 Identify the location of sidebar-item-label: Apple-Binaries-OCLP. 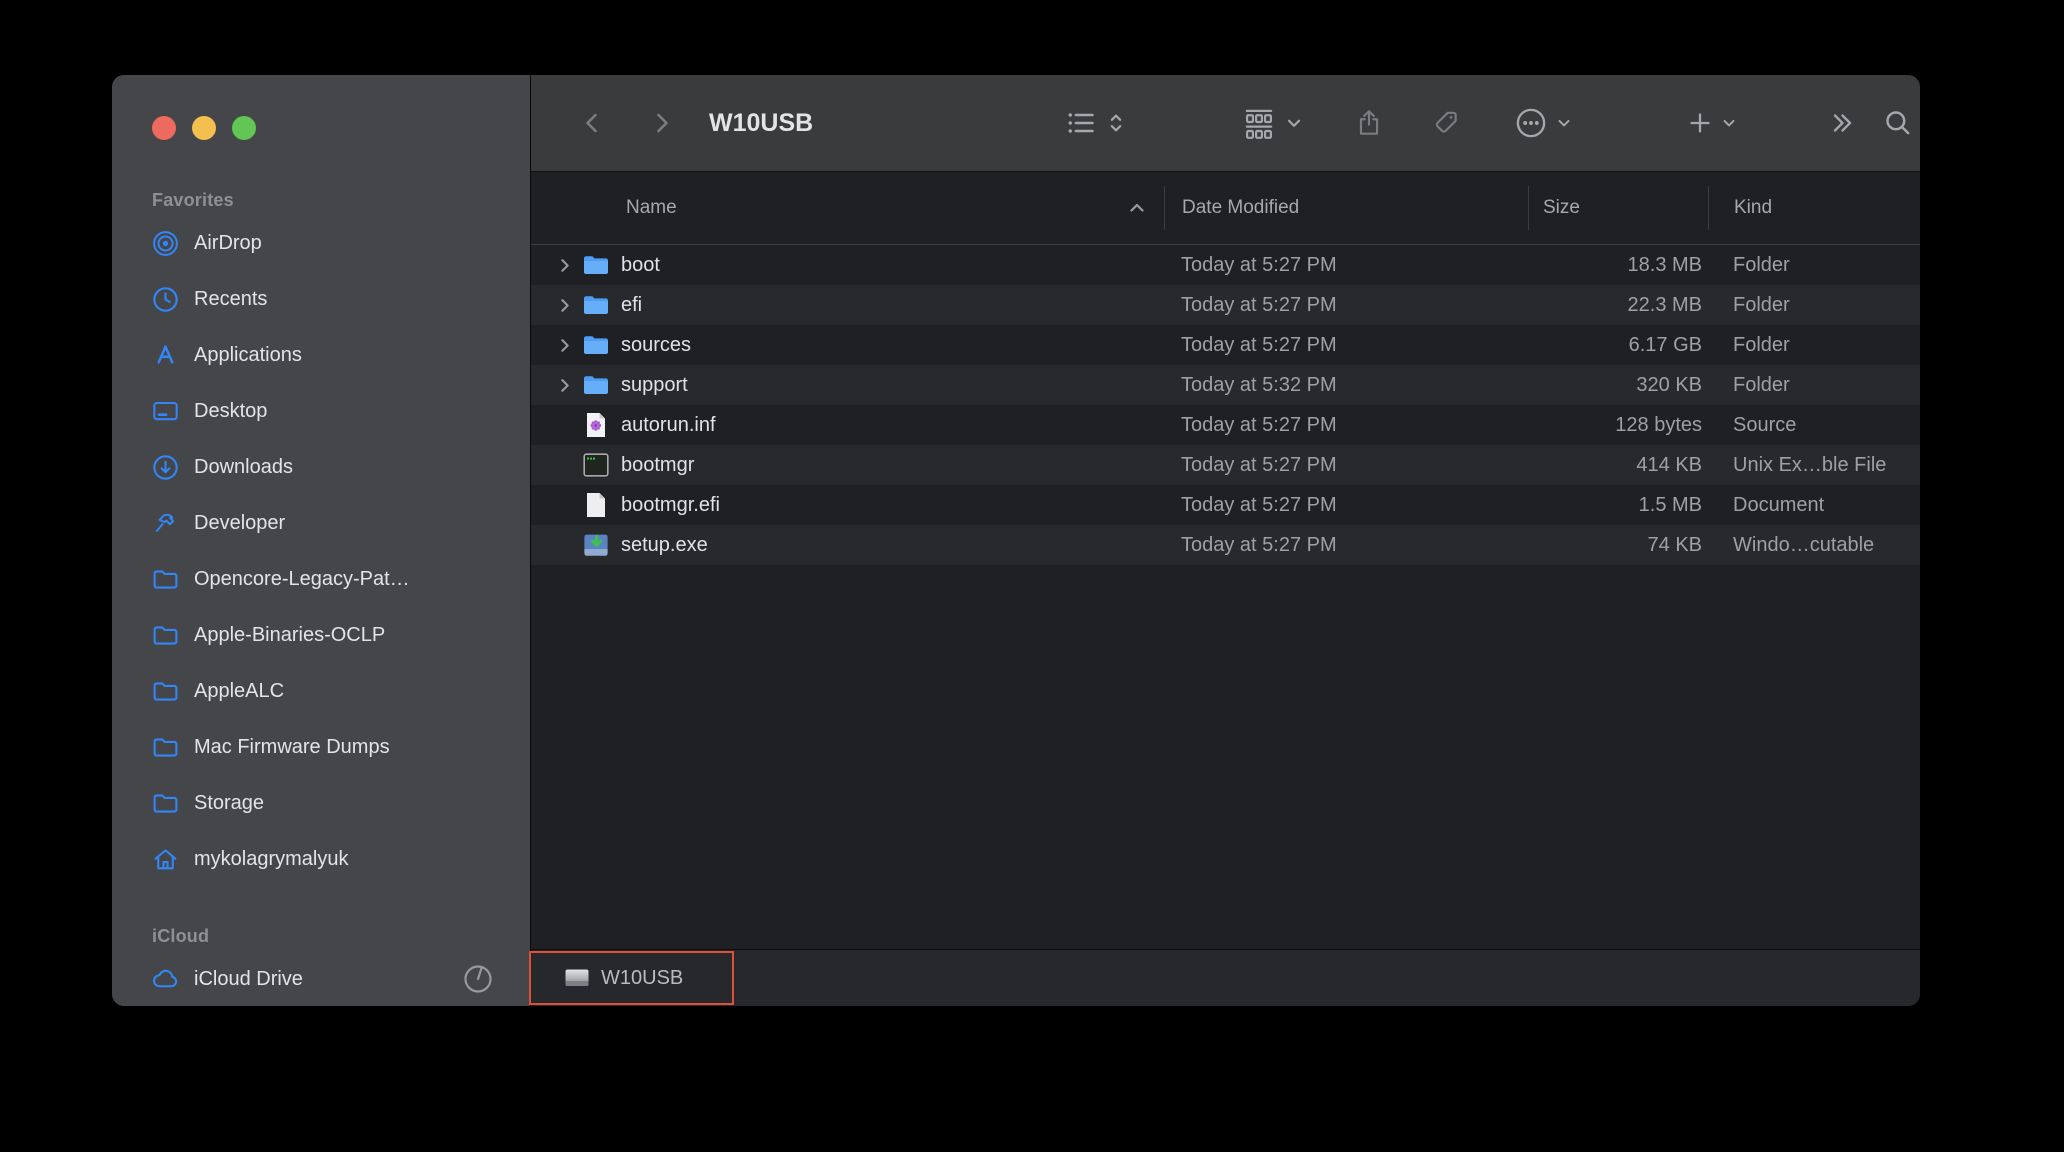
(290, 634).